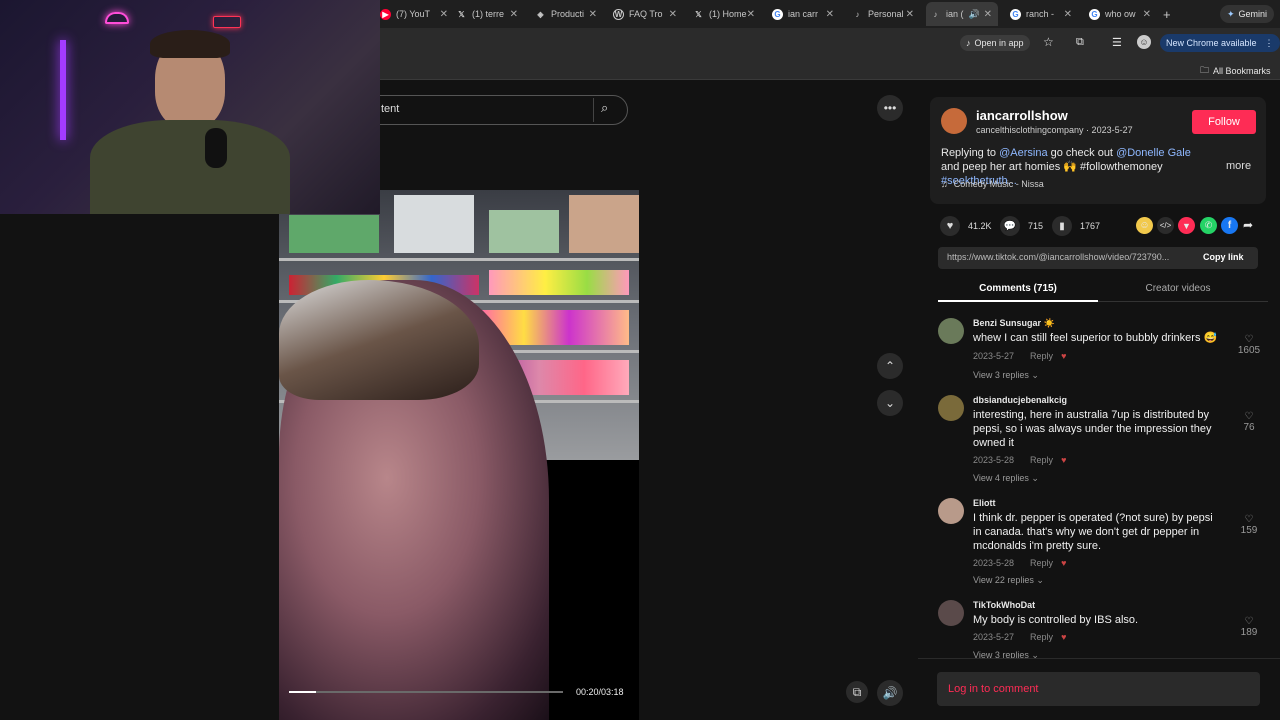 Image resolution: width=1280 pixels, height=720 pixels. I want to click on creator-username: iancarrollshow, so click(1022, 115).